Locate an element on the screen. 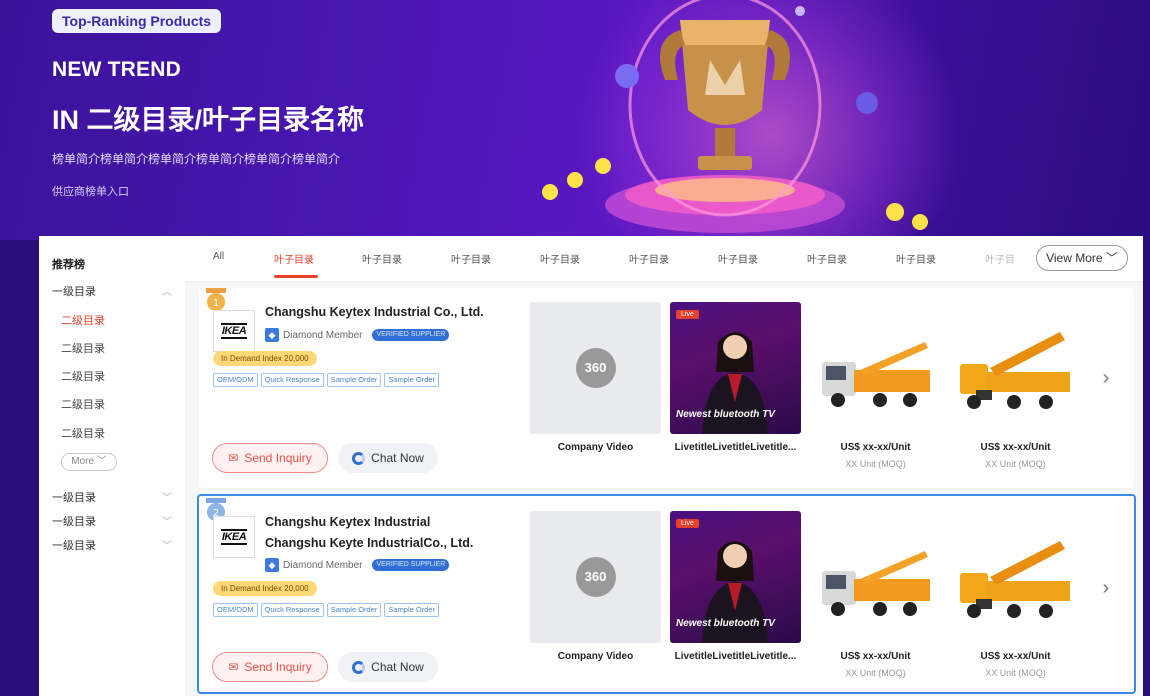 The image size is (1150, 696). sidebar-more-button: More ﹀ is located at coordinates (89, 462).